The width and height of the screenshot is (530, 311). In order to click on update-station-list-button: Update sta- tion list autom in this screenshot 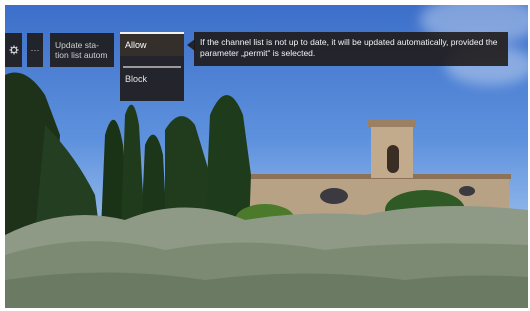, I will do `click(82, 50)`.